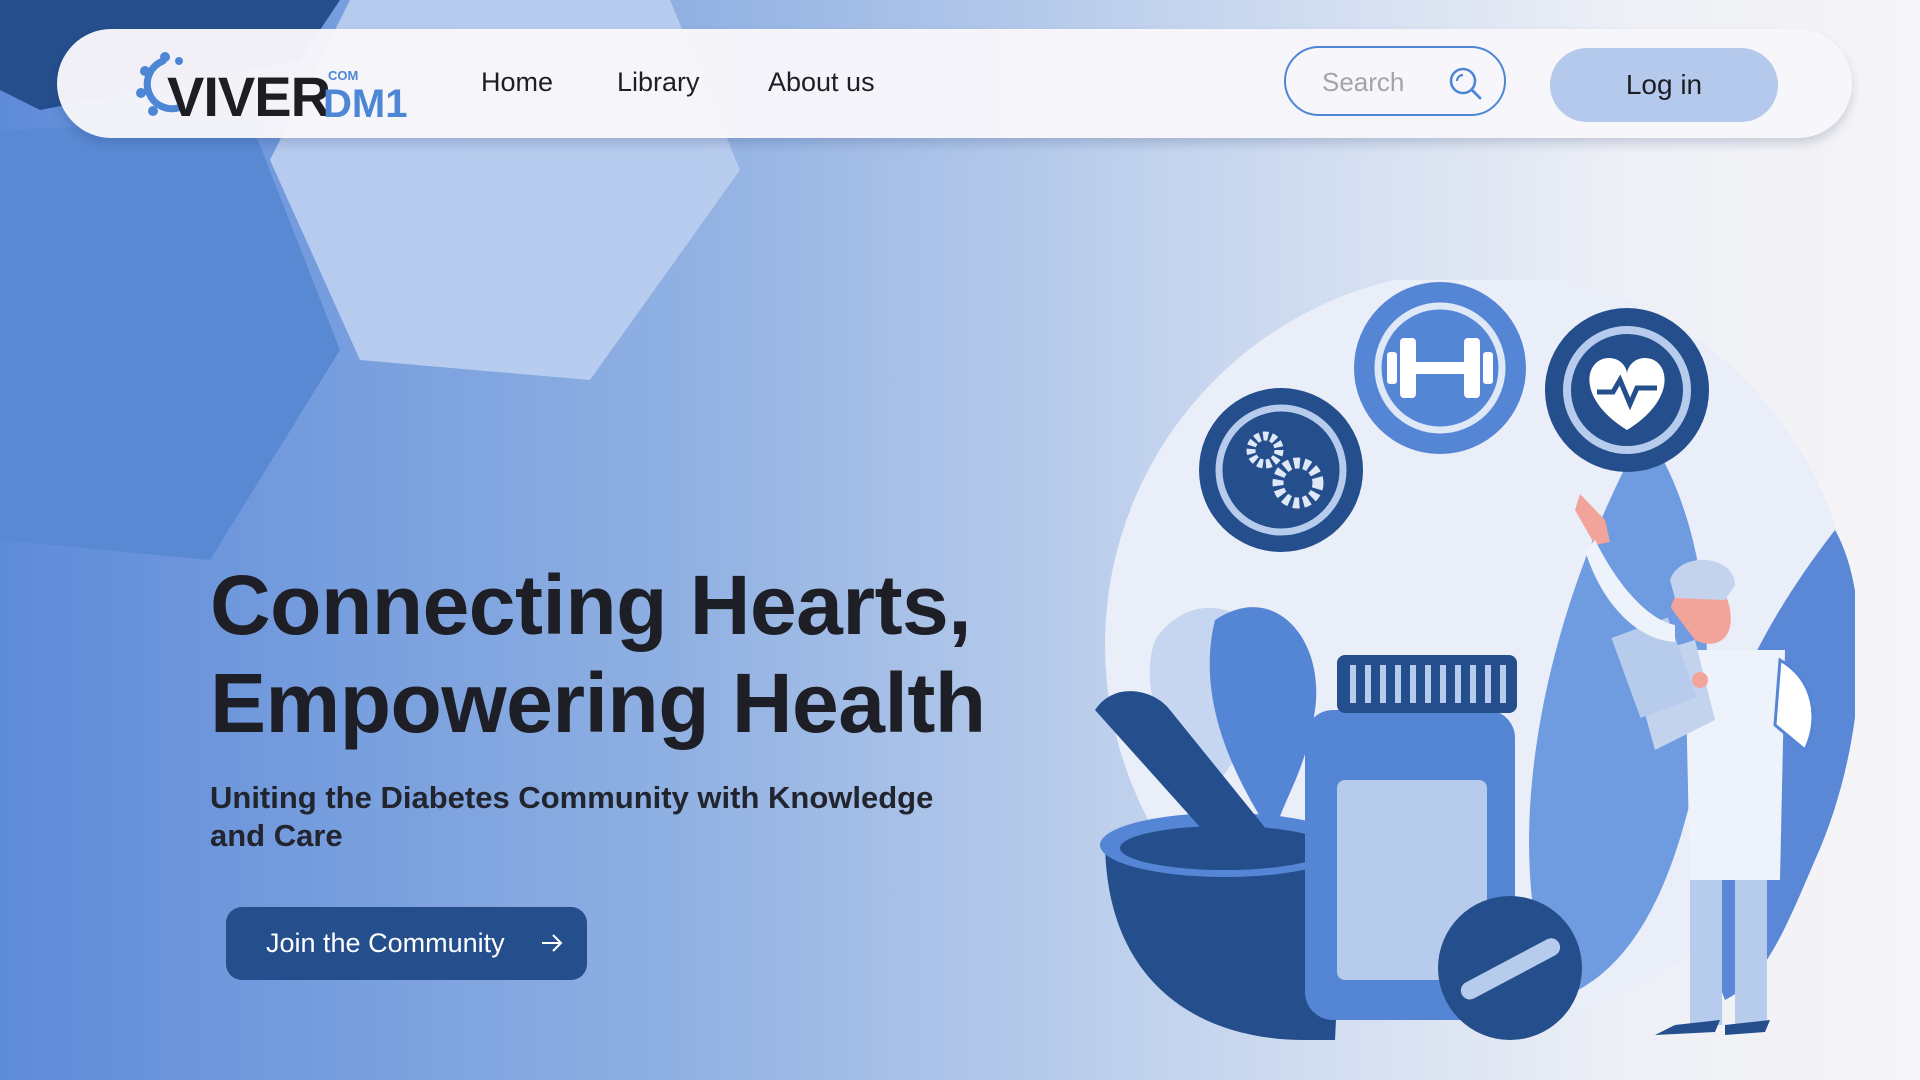  Describe the element at coordinates (1440, 368) in the screenshot. I see `dumbbell-badge` at that location.